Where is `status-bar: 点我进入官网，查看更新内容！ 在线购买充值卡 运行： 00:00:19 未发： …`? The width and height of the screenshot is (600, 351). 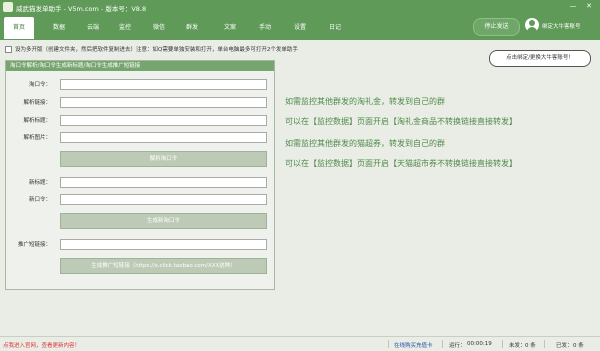
status-bar: 点我进入官网，查看更新内容！ 在线购买充值卡 运行： 00:00:19 未发： … is located at coordinates (300, 343).